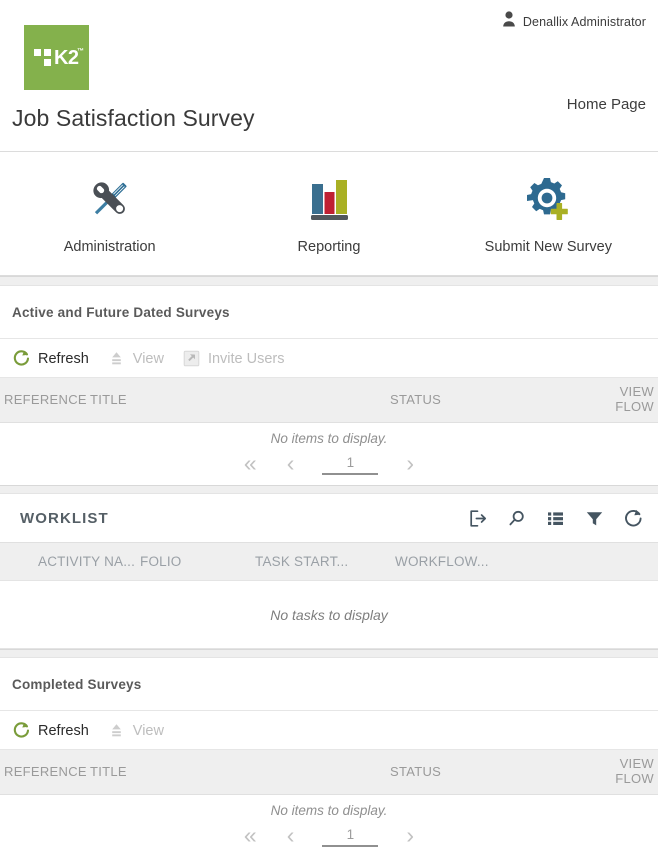 The width and height of the screenshot is (658, 857). I want to click on search-icon, so click(516, 518).